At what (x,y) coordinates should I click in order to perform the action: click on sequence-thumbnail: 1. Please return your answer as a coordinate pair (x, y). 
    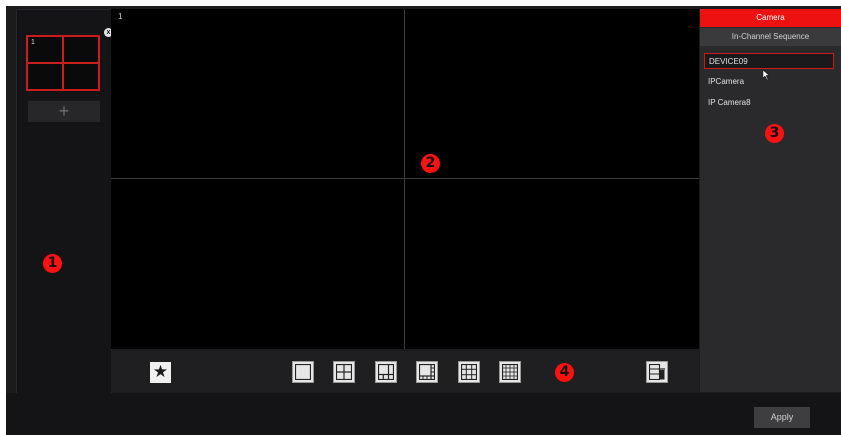
    Looking at the image, I should click on (63, 63).